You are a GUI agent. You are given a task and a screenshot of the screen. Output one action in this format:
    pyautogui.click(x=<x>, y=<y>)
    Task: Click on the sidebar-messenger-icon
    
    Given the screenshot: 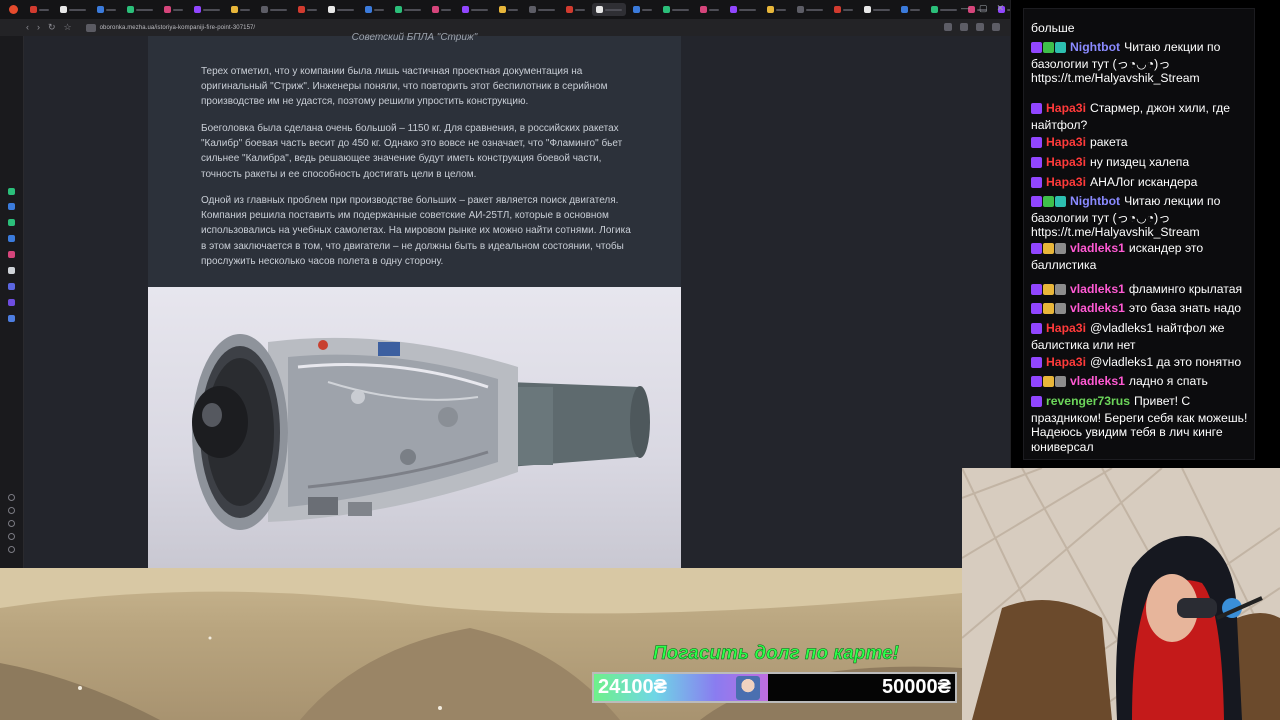 What is the action you would take?
    pyautogui.click(x=11, y=222)
    